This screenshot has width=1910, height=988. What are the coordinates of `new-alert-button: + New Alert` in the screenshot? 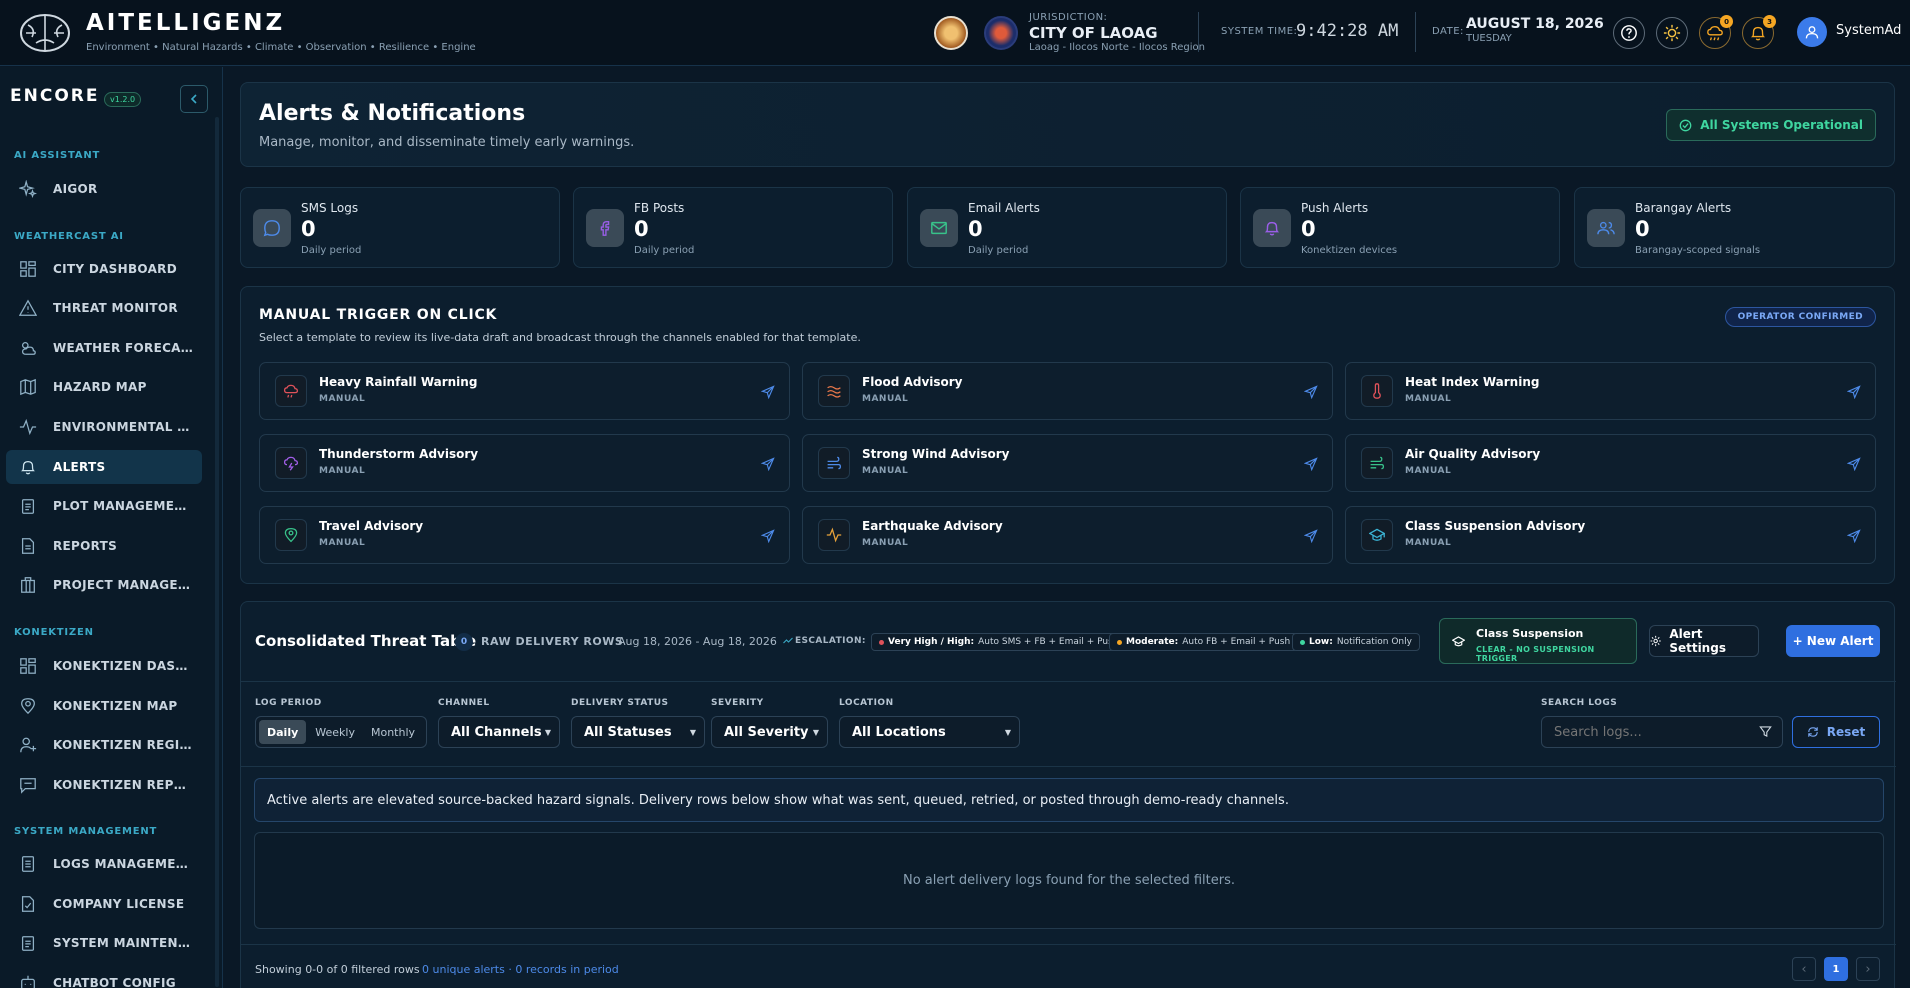 It's located at (1833, 641).